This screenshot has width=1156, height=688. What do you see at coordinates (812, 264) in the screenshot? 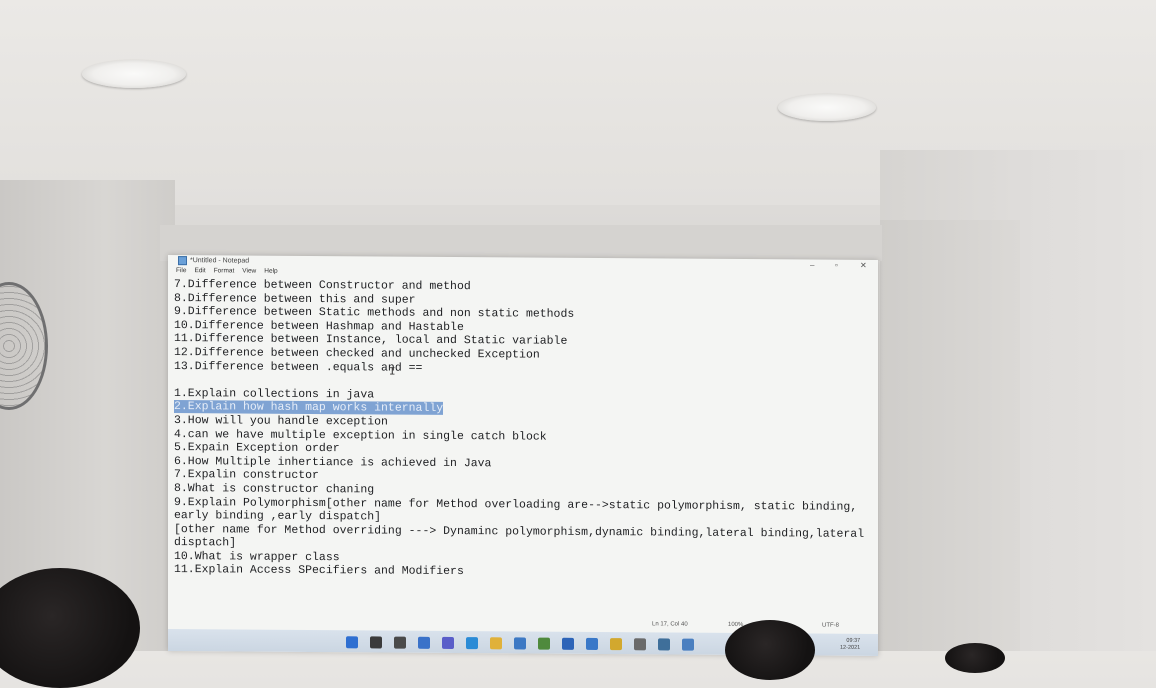
I see `minimize-button: –` at bounding box center [812, 264].